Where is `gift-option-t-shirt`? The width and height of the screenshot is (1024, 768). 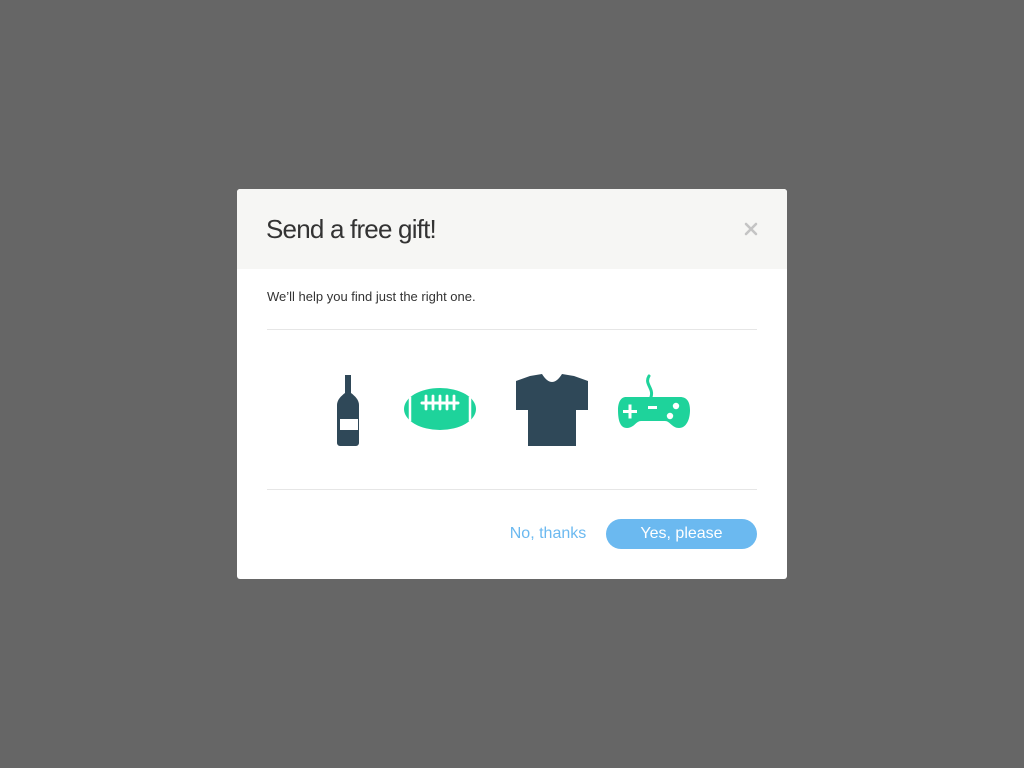
gift-option-t-shirt is located at coordinates (552, 410).